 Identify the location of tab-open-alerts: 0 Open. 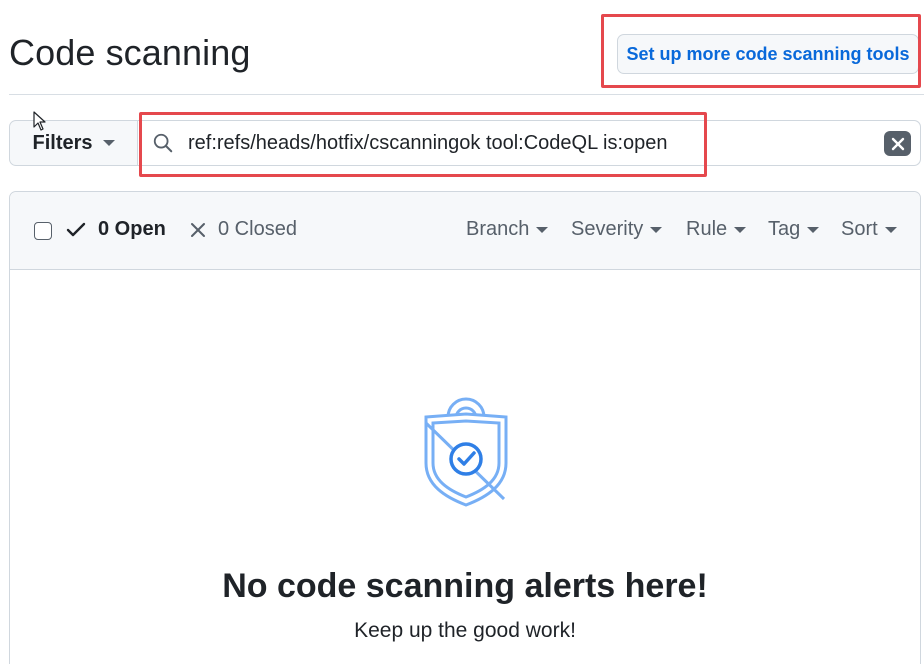
(116, 229).